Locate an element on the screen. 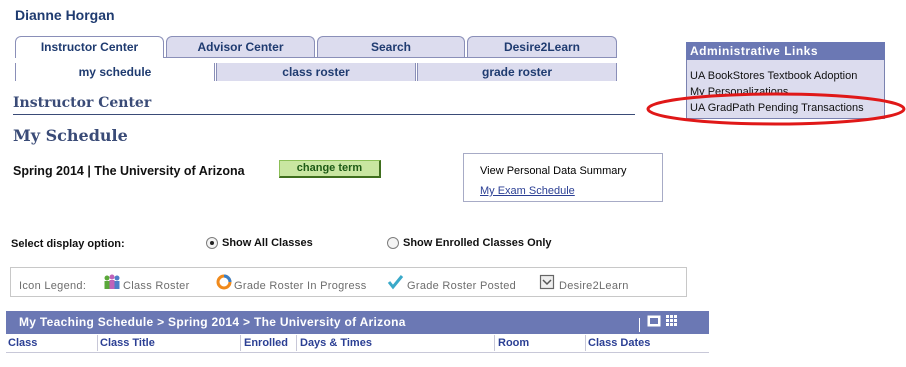 The height and width of the screenshot is (367, 906). icon-legend-label: Icon Legend: is located at coordinates (53, 286).